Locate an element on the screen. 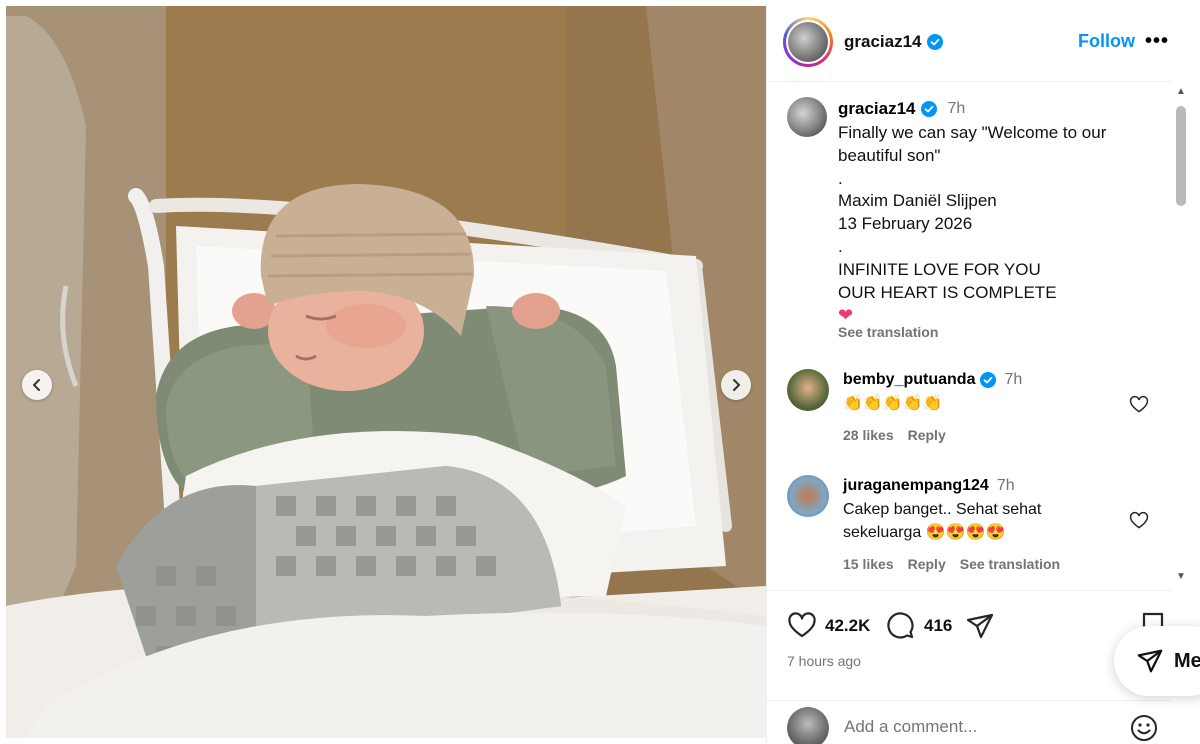 This screenshot has height=744, width=1200. scrollbar-thumb is located at coordinates (1181, 156).